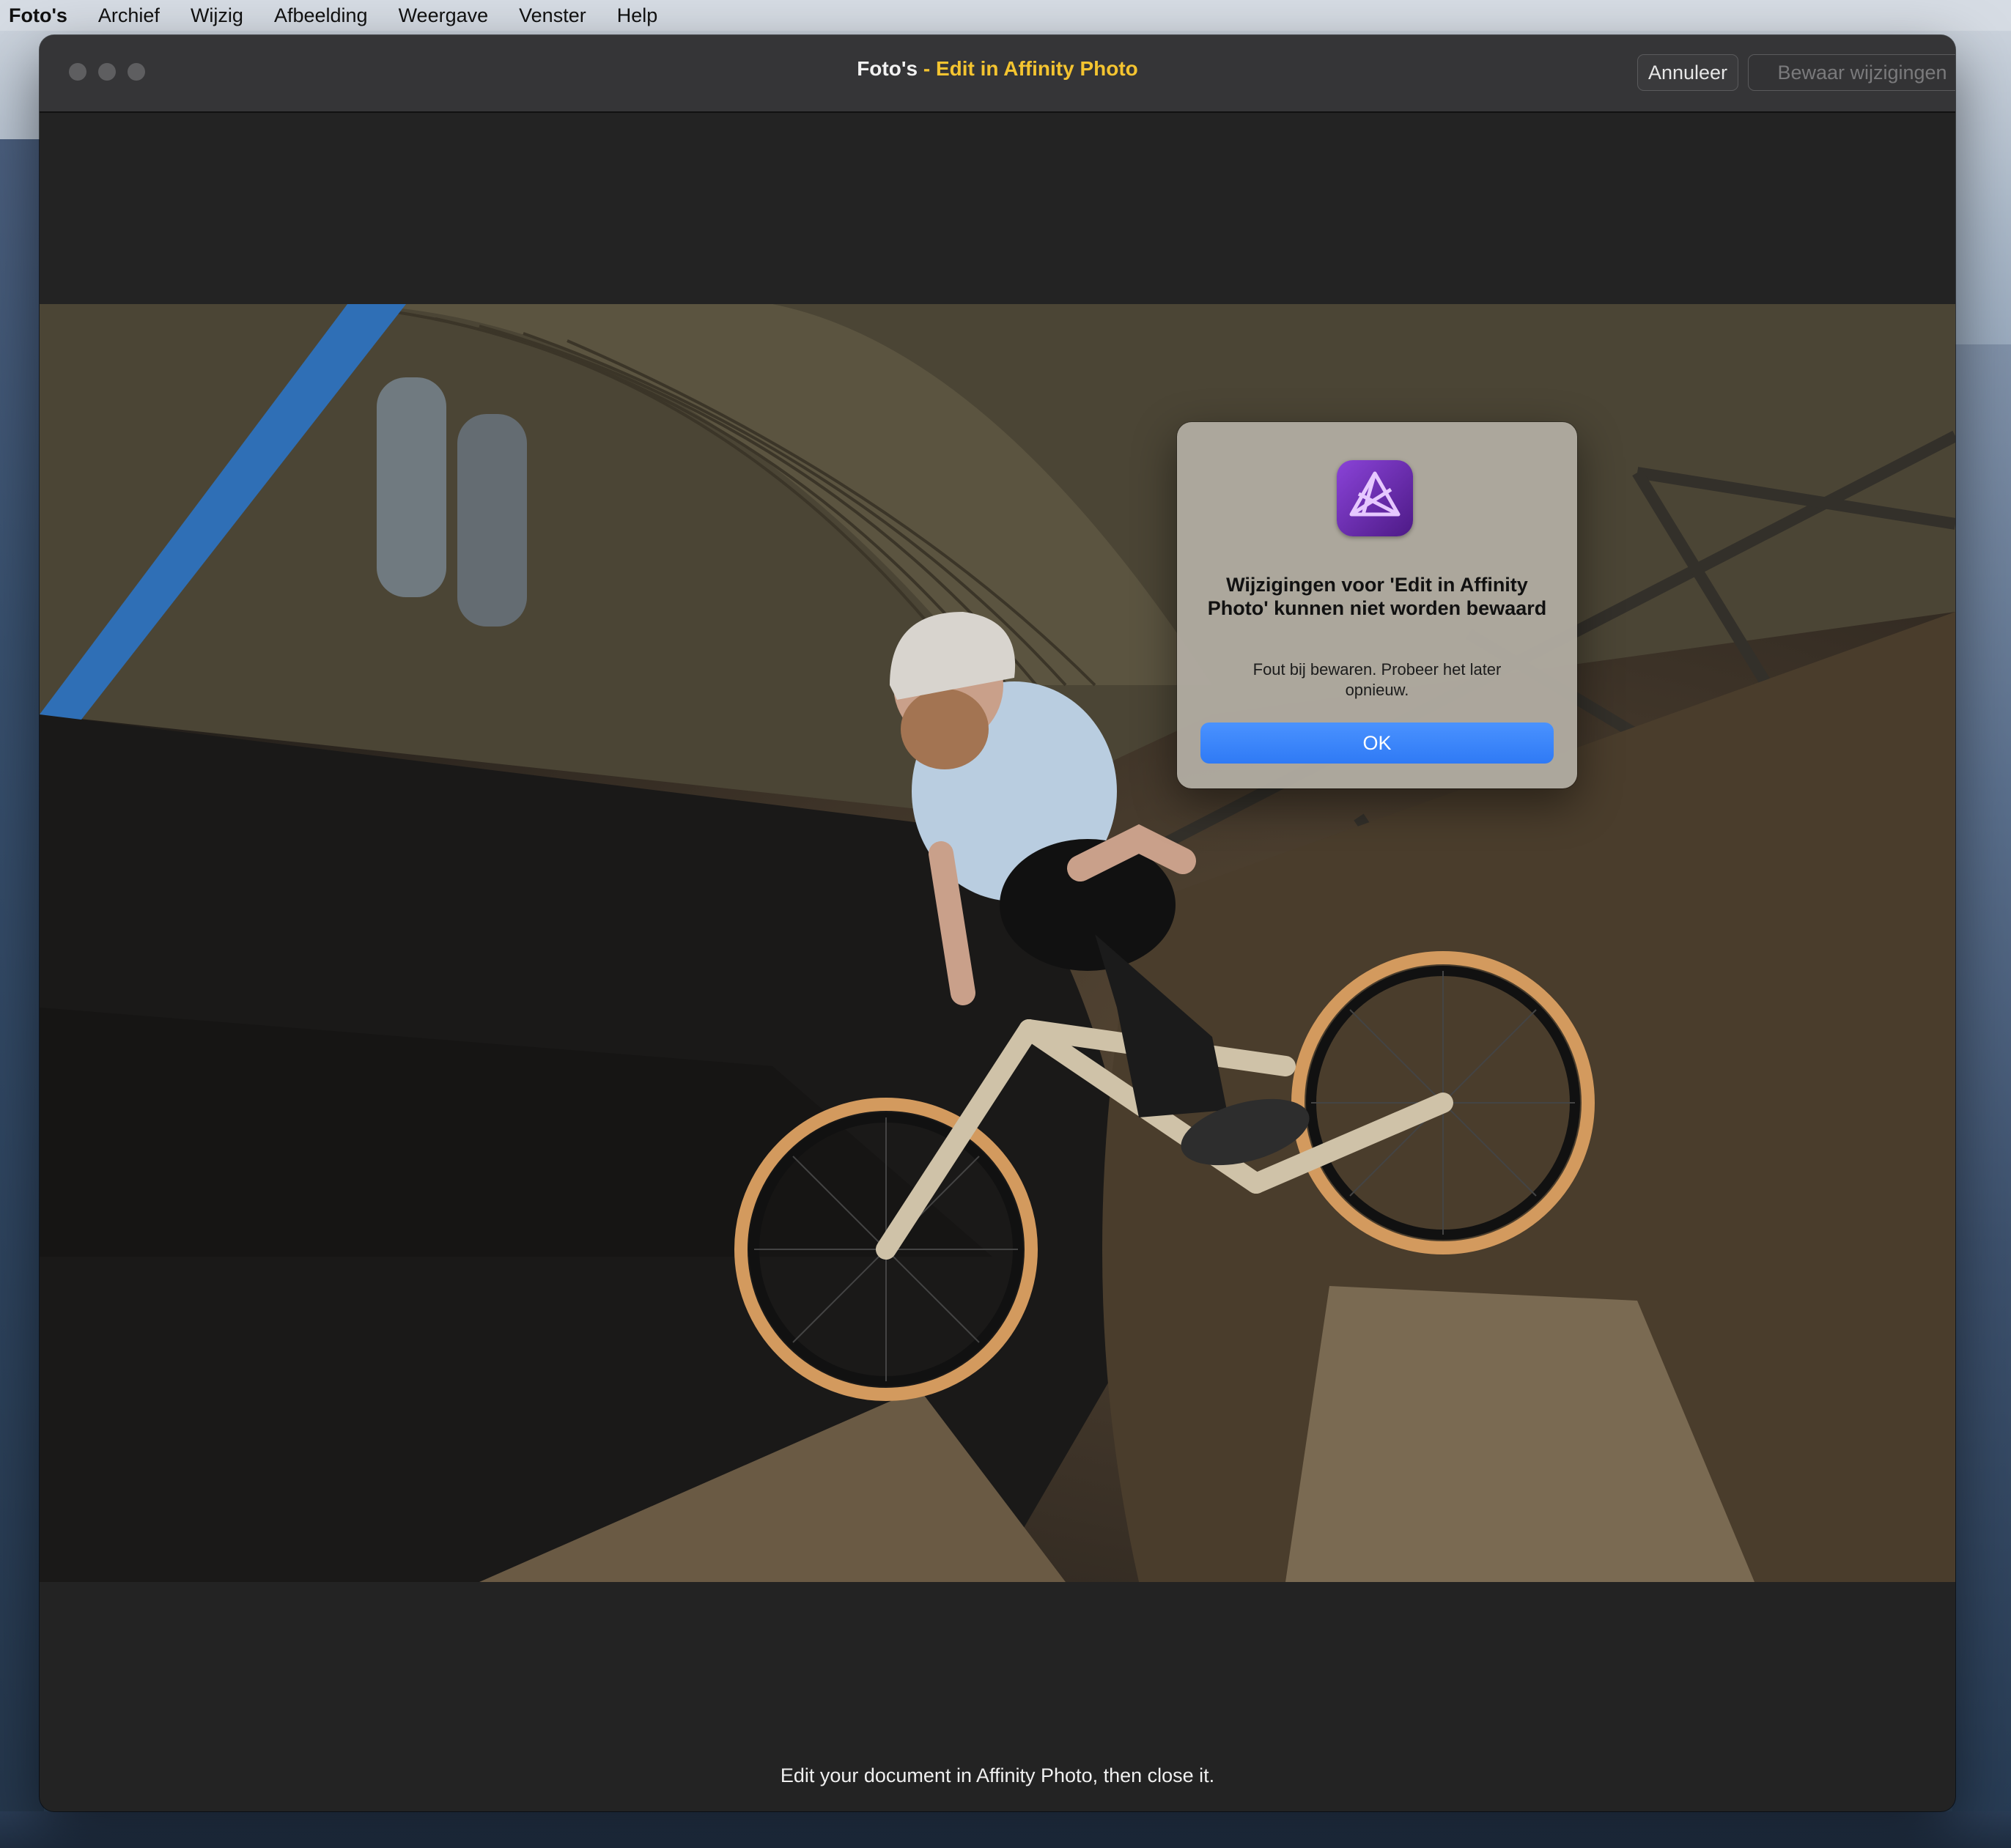 The height and width of the screenshot is (1848, 2011). Describe the element at coordinates (638, 15) in the screenshot. I see `menu-help: Help` at that location.